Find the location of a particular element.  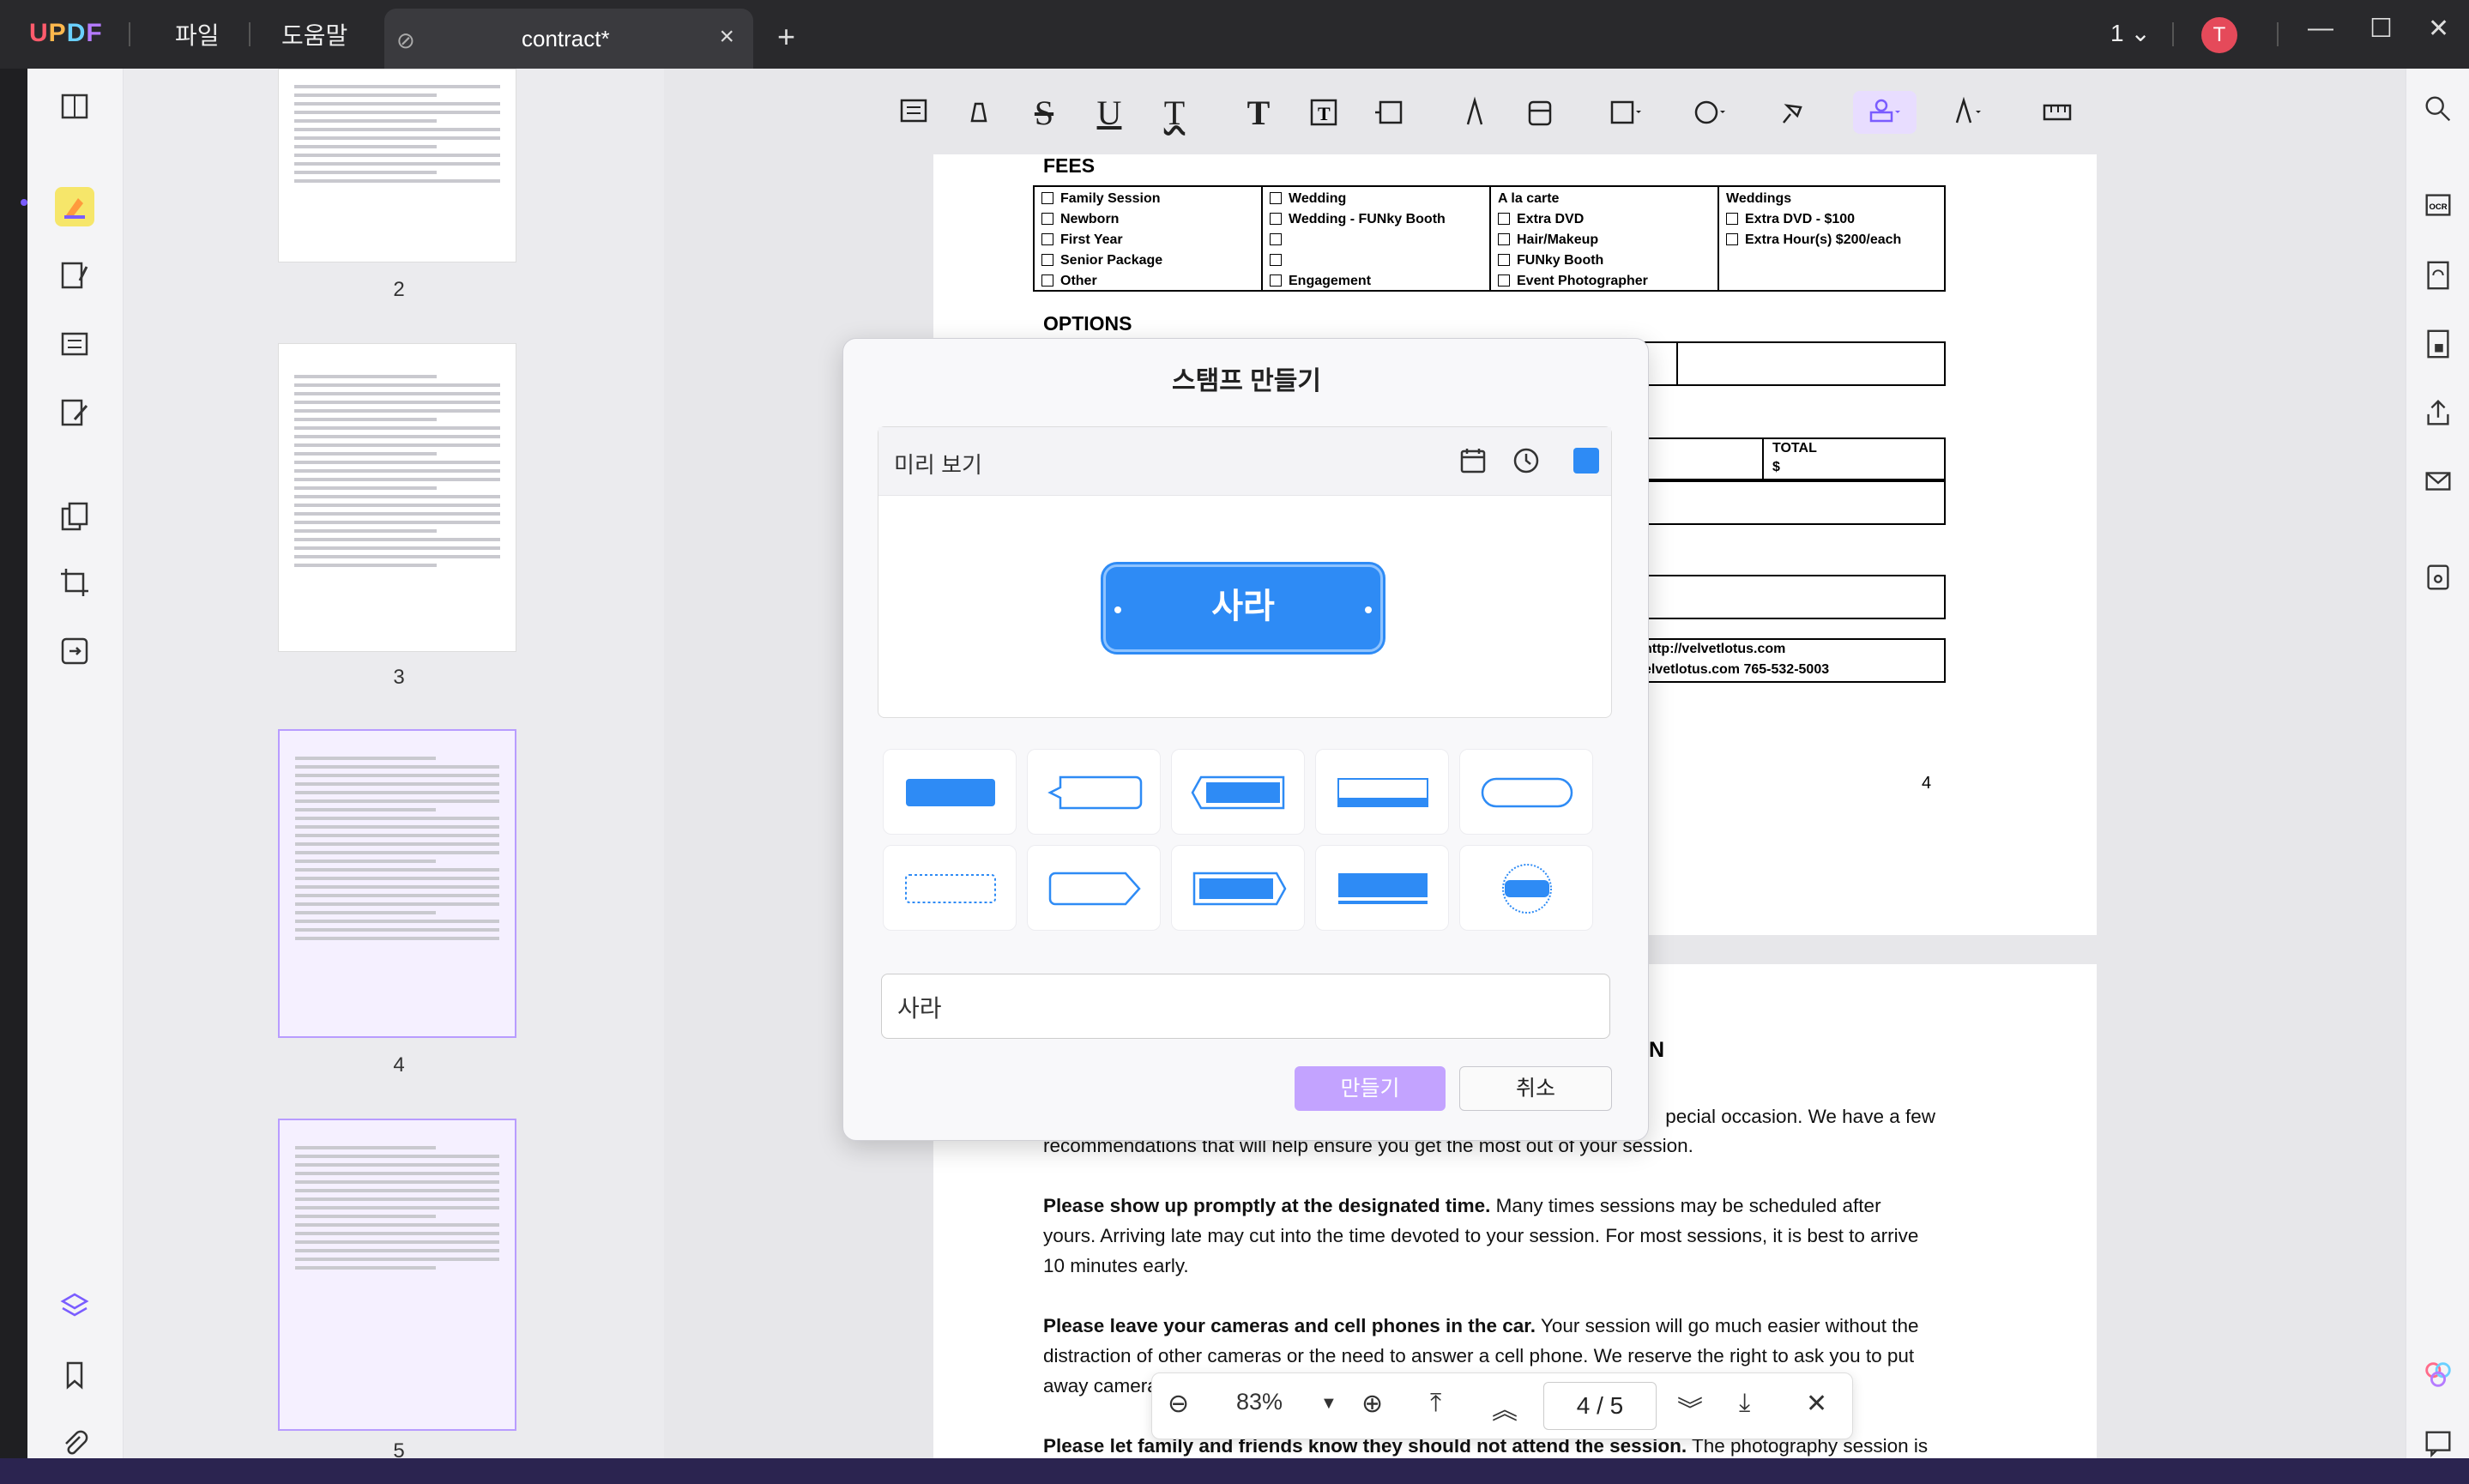

zoom-value: 83% is located at coordinates (1259, 1402).